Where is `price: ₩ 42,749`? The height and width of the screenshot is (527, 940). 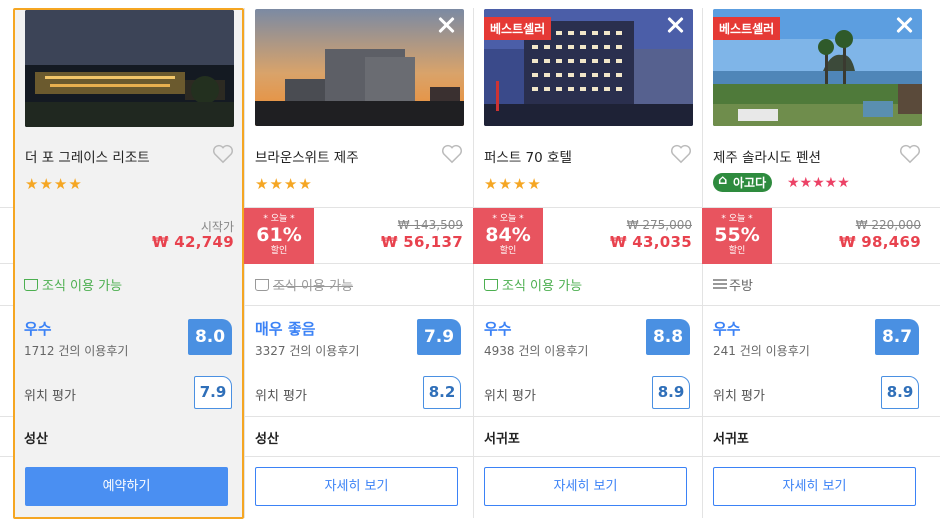
price: ₩ 42,749 is located at coordinates (192, 242).